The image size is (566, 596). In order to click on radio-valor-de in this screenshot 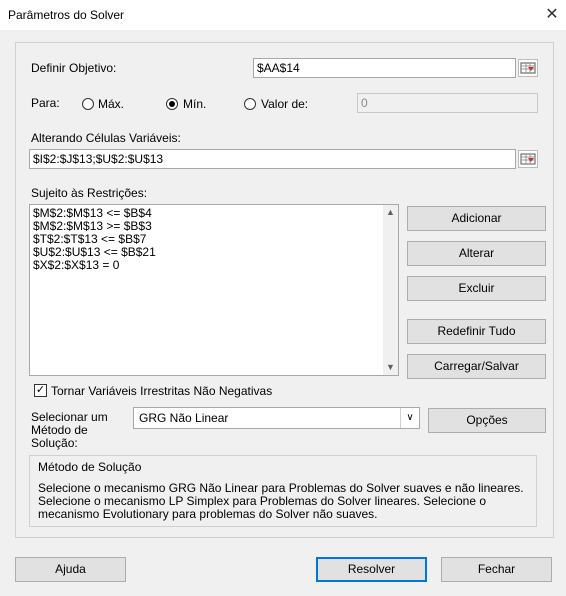, I will do `click(250, 104)`.